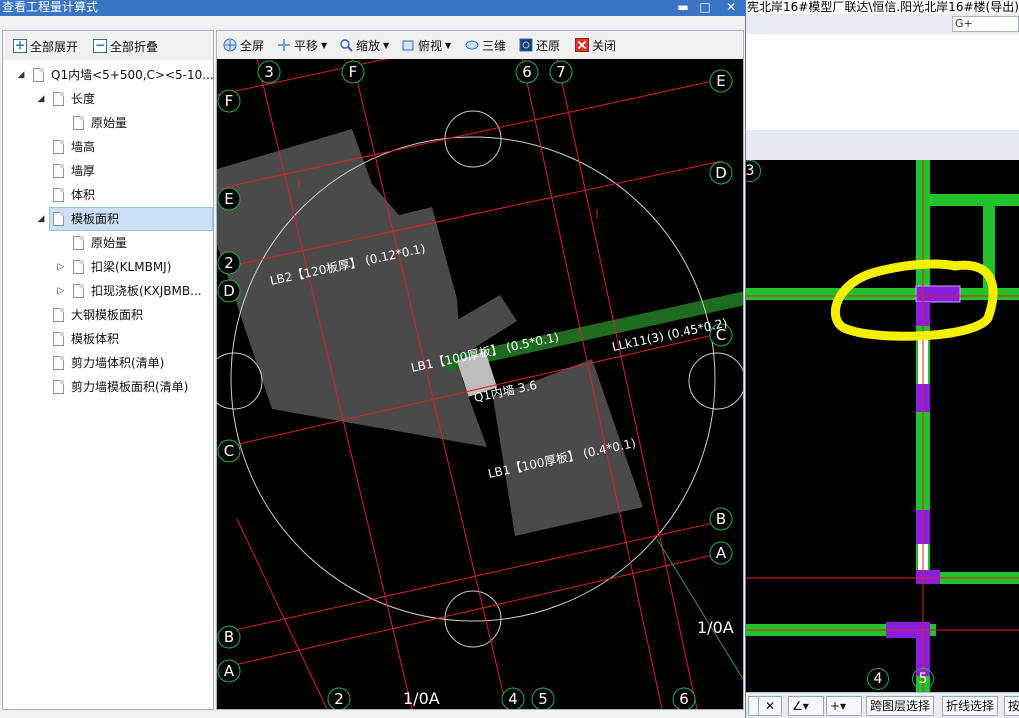 The image size is (1019, 718). I want to click on collapse-all-label: 全部折叠, so click(134, 46).